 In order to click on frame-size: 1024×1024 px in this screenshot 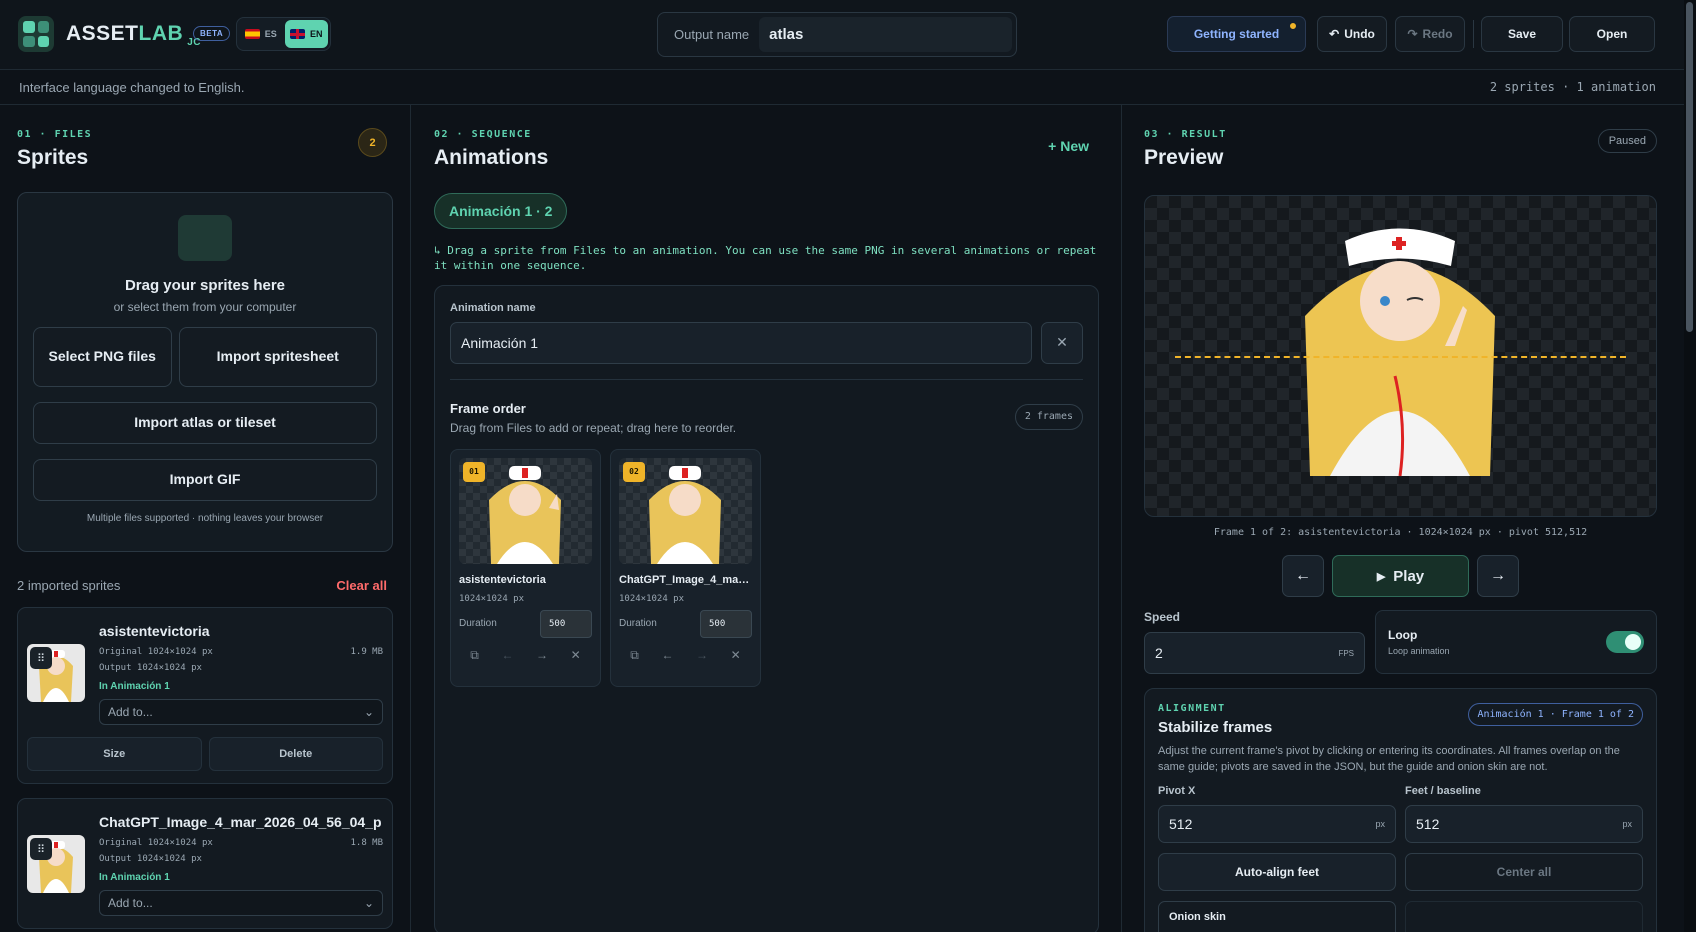, I will do `click(652, 598)`.